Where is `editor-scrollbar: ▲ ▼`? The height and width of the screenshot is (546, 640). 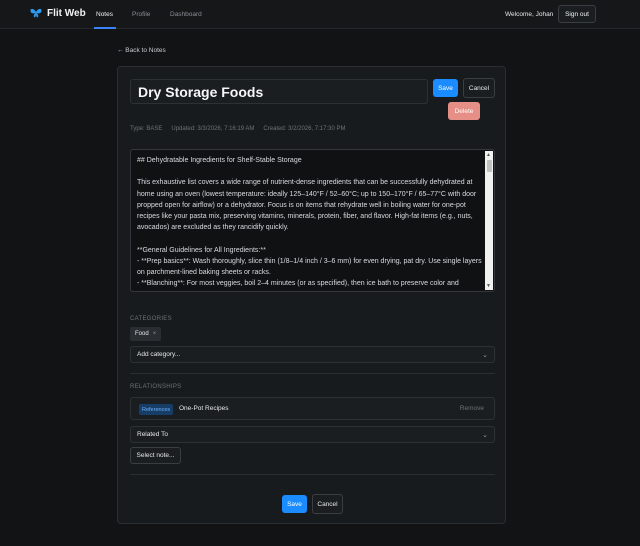 editor-scrollbar: ▲ ▼ is located at coordinates (489, 220).